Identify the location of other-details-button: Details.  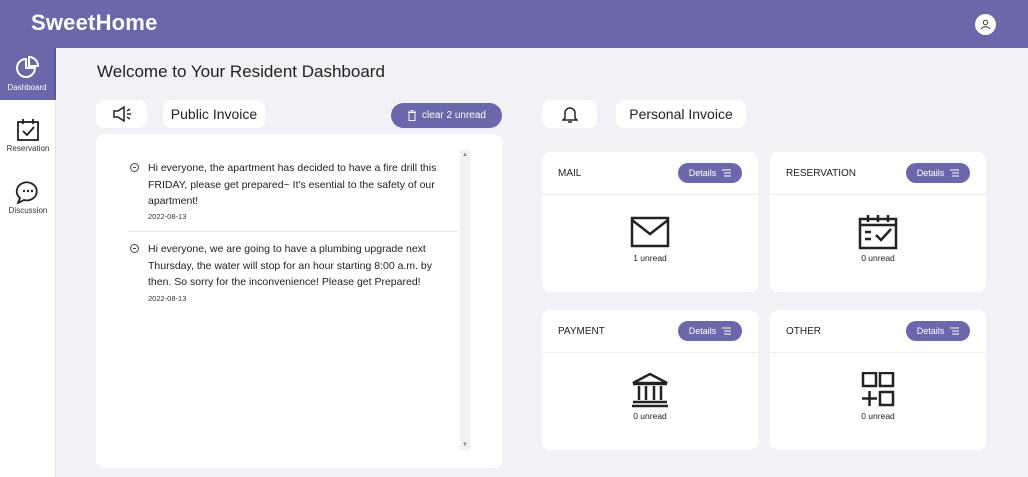
(938, 331).